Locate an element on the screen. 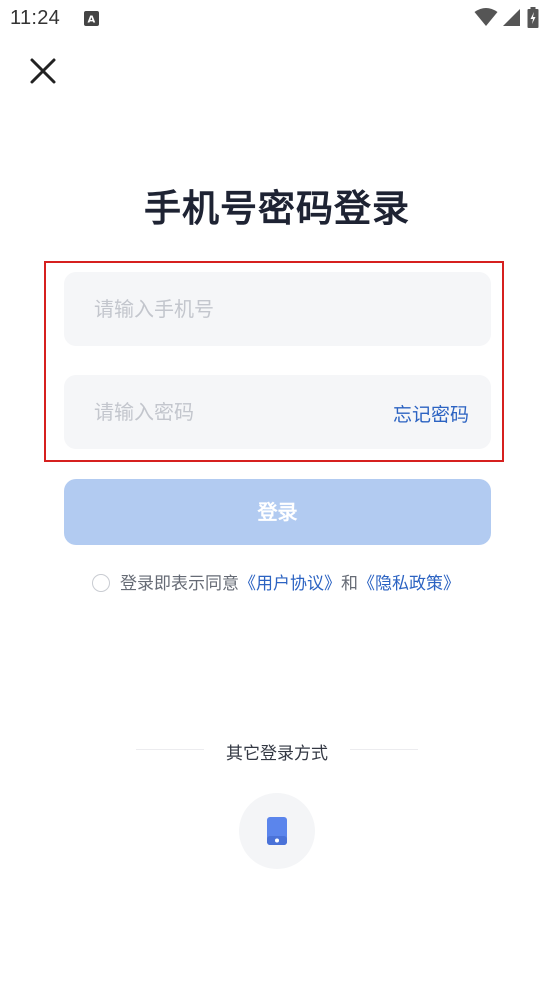  divider-right is located at coordinates (384, 749).